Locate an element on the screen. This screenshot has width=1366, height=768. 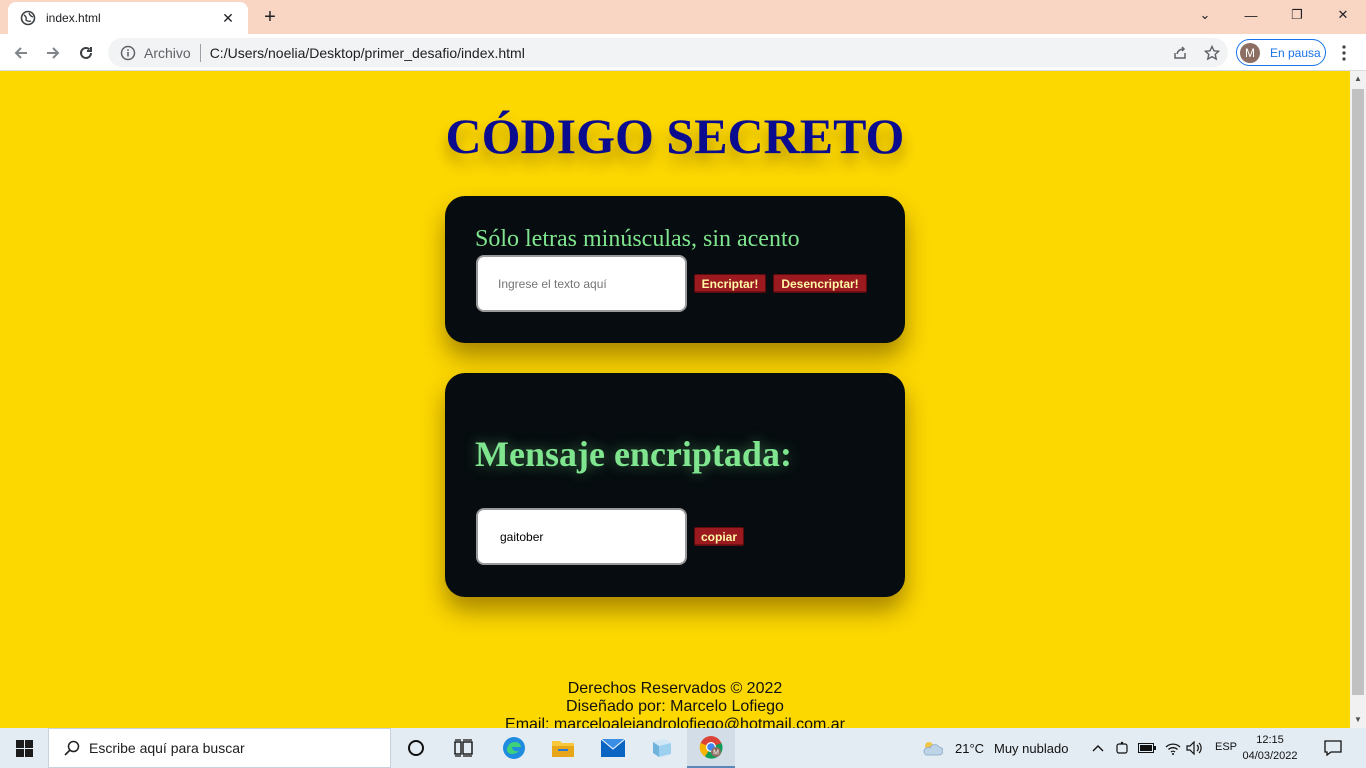
profile-button: M En pausa is located at coordinates (1281, 52).